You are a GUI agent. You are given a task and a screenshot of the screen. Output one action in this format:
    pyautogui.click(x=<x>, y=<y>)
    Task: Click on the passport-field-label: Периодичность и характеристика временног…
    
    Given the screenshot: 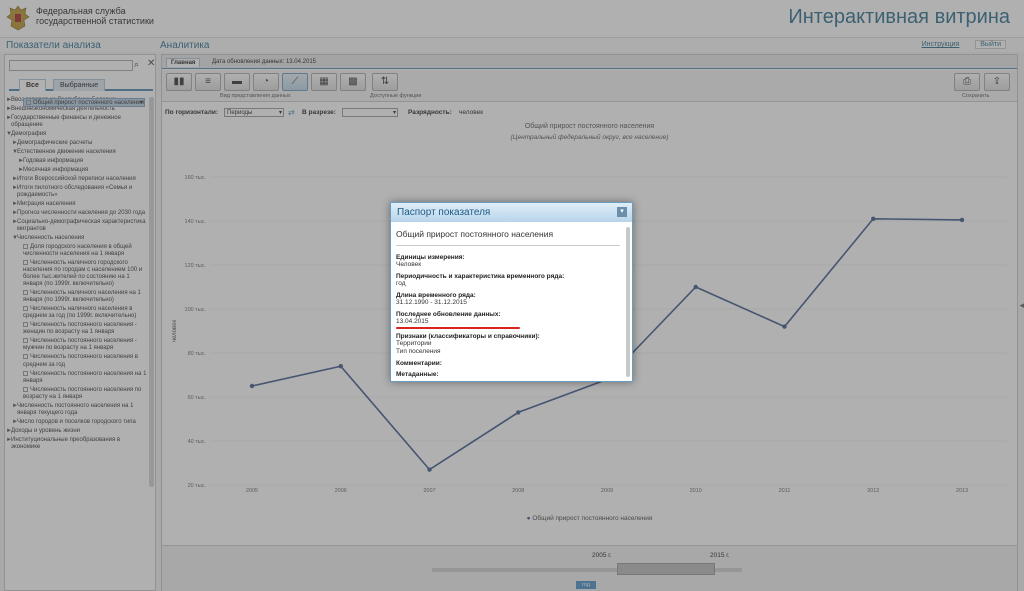 What is the action you would take?
    pyautogui.click(x=480, y=276)
    